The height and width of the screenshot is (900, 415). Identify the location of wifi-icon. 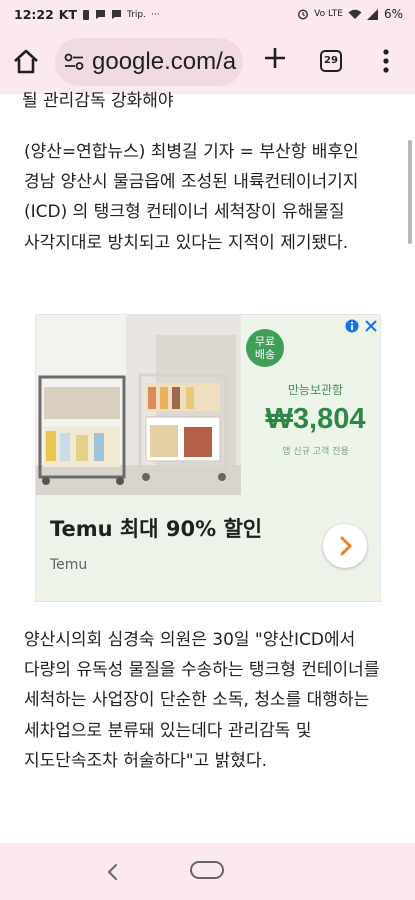
(355, 14).